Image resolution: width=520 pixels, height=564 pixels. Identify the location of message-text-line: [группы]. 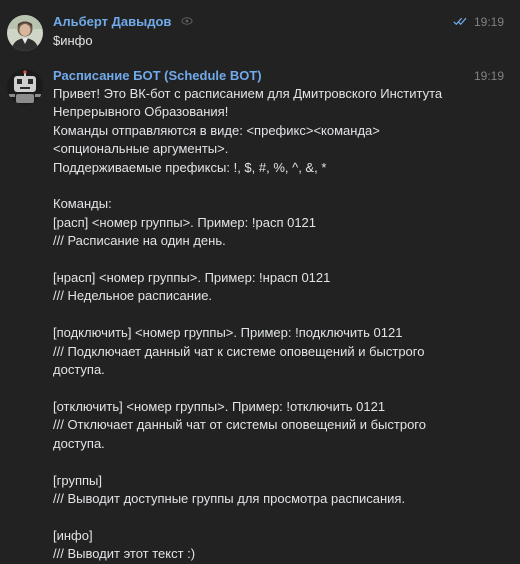
(77, 480).